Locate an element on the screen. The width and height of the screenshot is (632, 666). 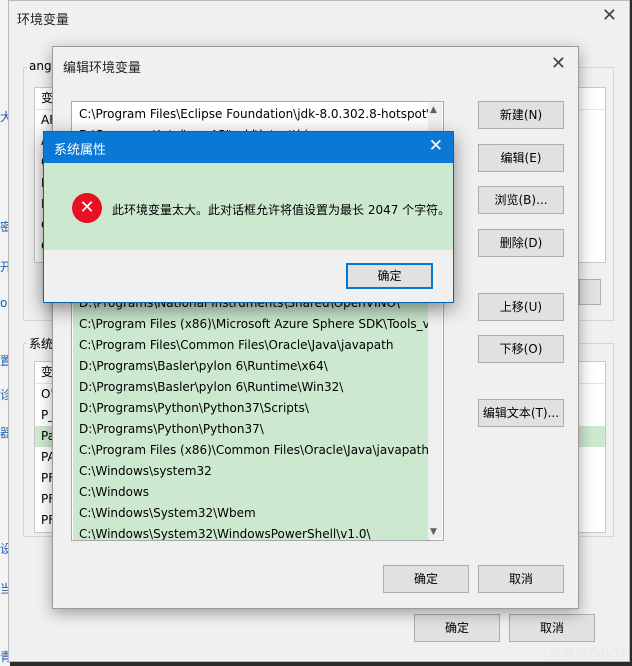
dialog-message: 此环境变量太大。此对话框允许将值设置为最长 2047 个字符。 is located at coordinates (281, 210).